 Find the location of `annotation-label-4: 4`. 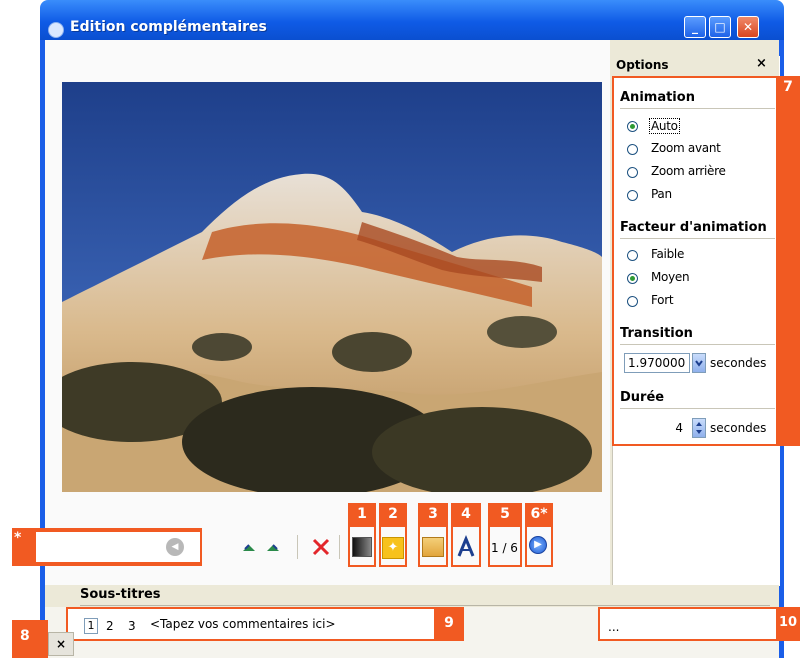

annotation-label-4: 4 is located at coordinates (466, 514).